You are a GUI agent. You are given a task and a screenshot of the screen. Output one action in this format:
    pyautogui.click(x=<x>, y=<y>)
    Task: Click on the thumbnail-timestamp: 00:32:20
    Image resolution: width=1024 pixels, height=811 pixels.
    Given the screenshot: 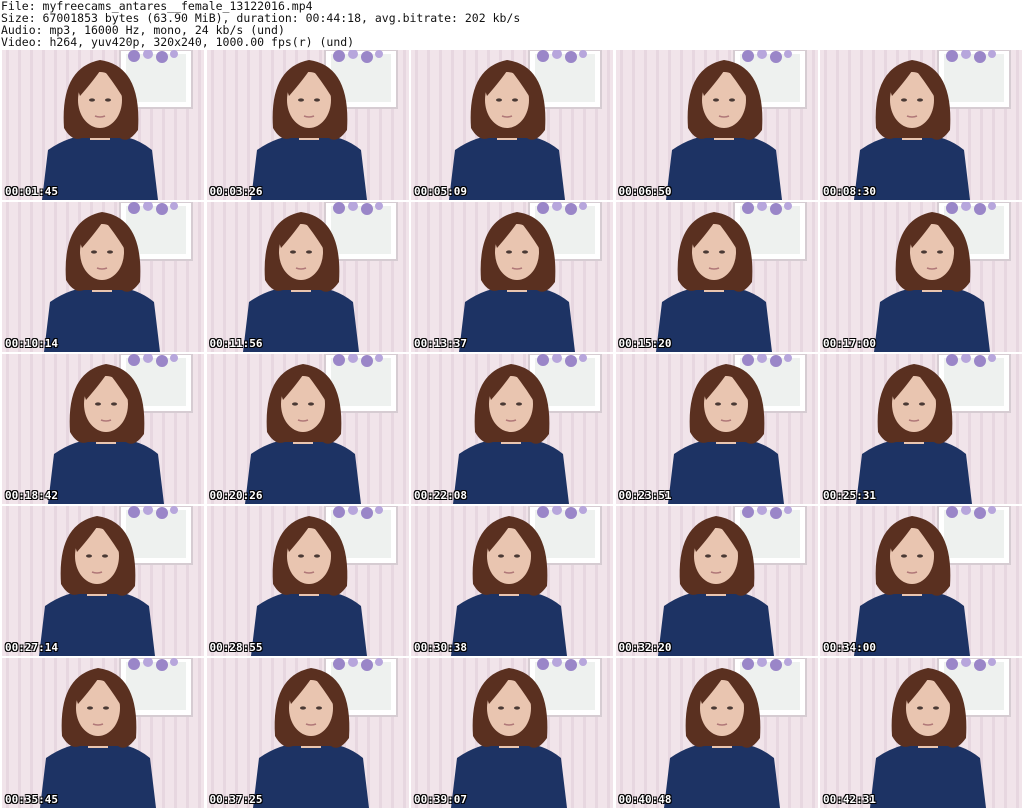 What is the action you would take?
    pyautogui.click(x=645, y=647)
    